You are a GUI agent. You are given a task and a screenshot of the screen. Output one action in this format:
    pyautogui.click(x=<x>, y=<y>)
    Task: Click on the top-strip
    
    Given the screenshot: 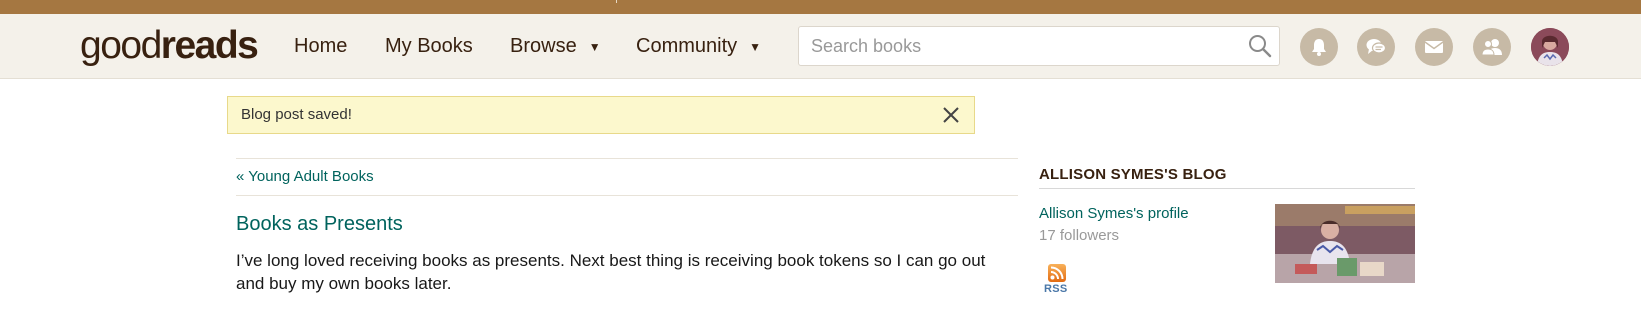 What is the action you would take?
    pyautogui.click(x=820, y=7)
    